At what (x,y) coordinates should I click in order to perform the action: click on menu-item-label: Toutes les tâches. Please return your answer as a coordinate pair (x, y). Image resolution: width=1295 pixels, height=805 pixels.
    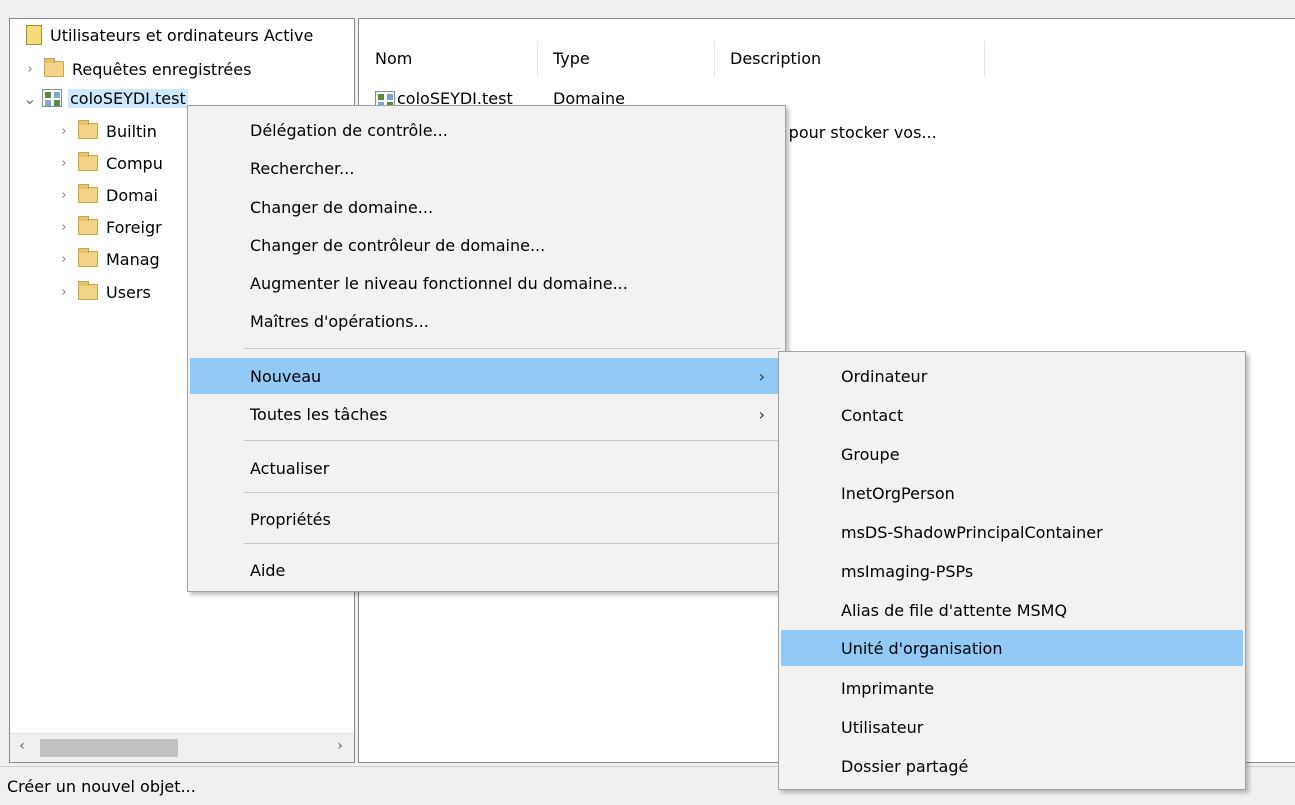
    Looking at the image, I should click on (319, 414).